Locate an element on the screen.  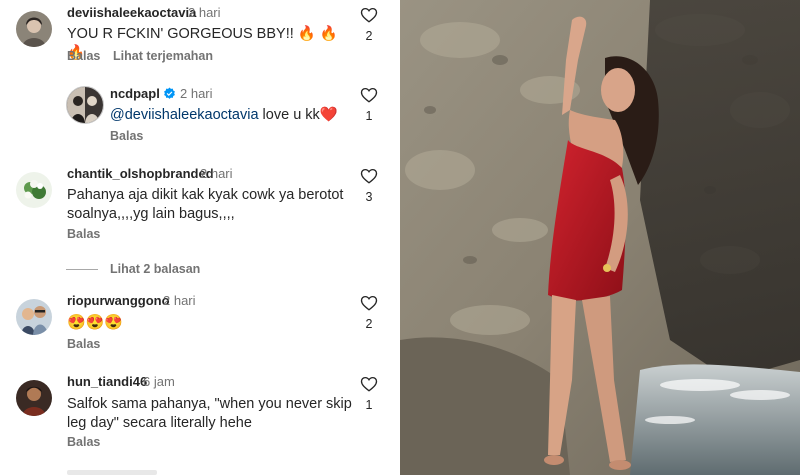
comment-username: deviishaleekaoctavia is located at coordinates (131, 12).